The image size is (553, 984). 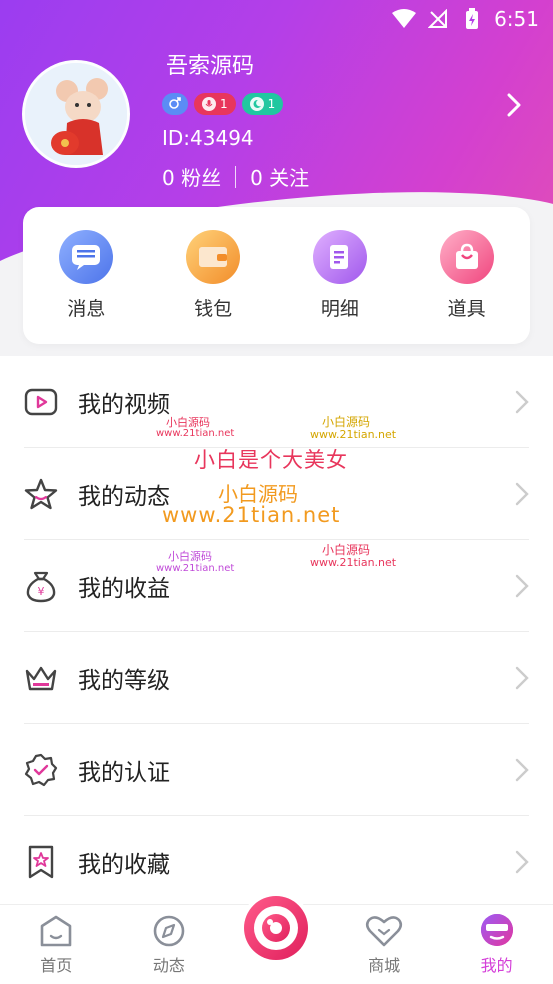 I want to click on quick-action-details: 明细, so click(x=340, y=275).